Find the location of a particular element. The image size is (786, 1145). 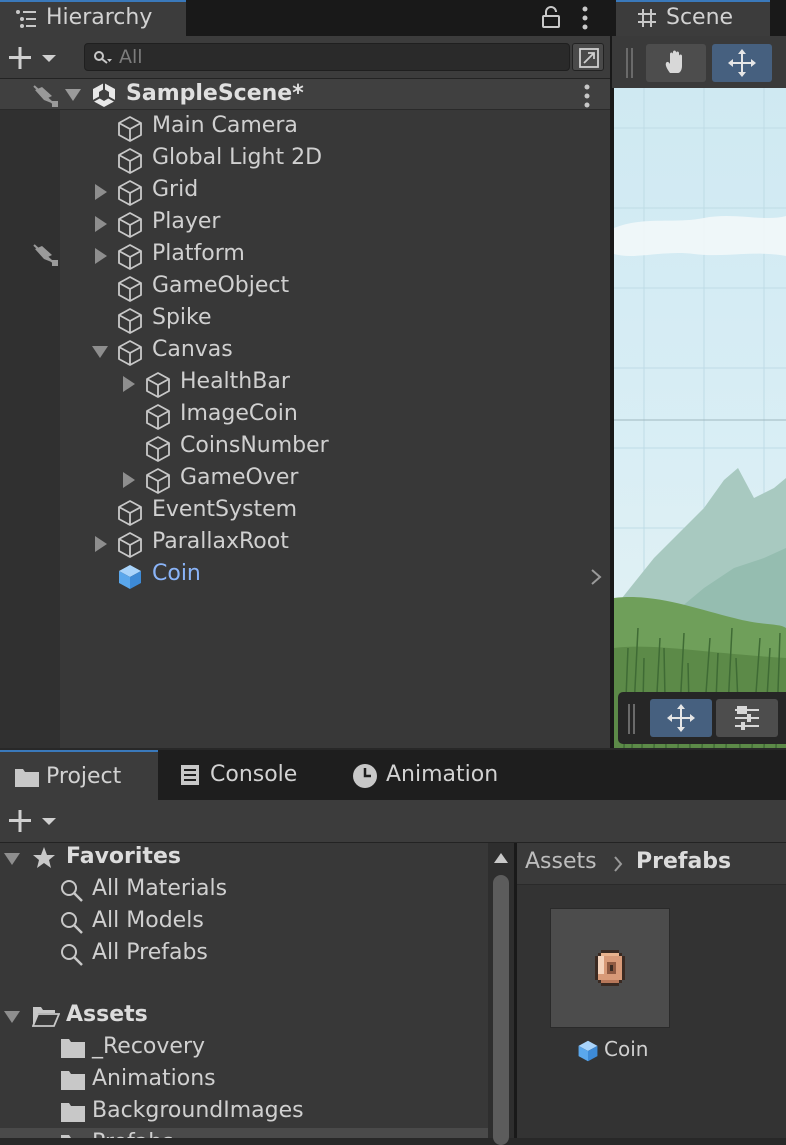

tree-item-all-materials: All Materials is located at coordinates (244, 890).